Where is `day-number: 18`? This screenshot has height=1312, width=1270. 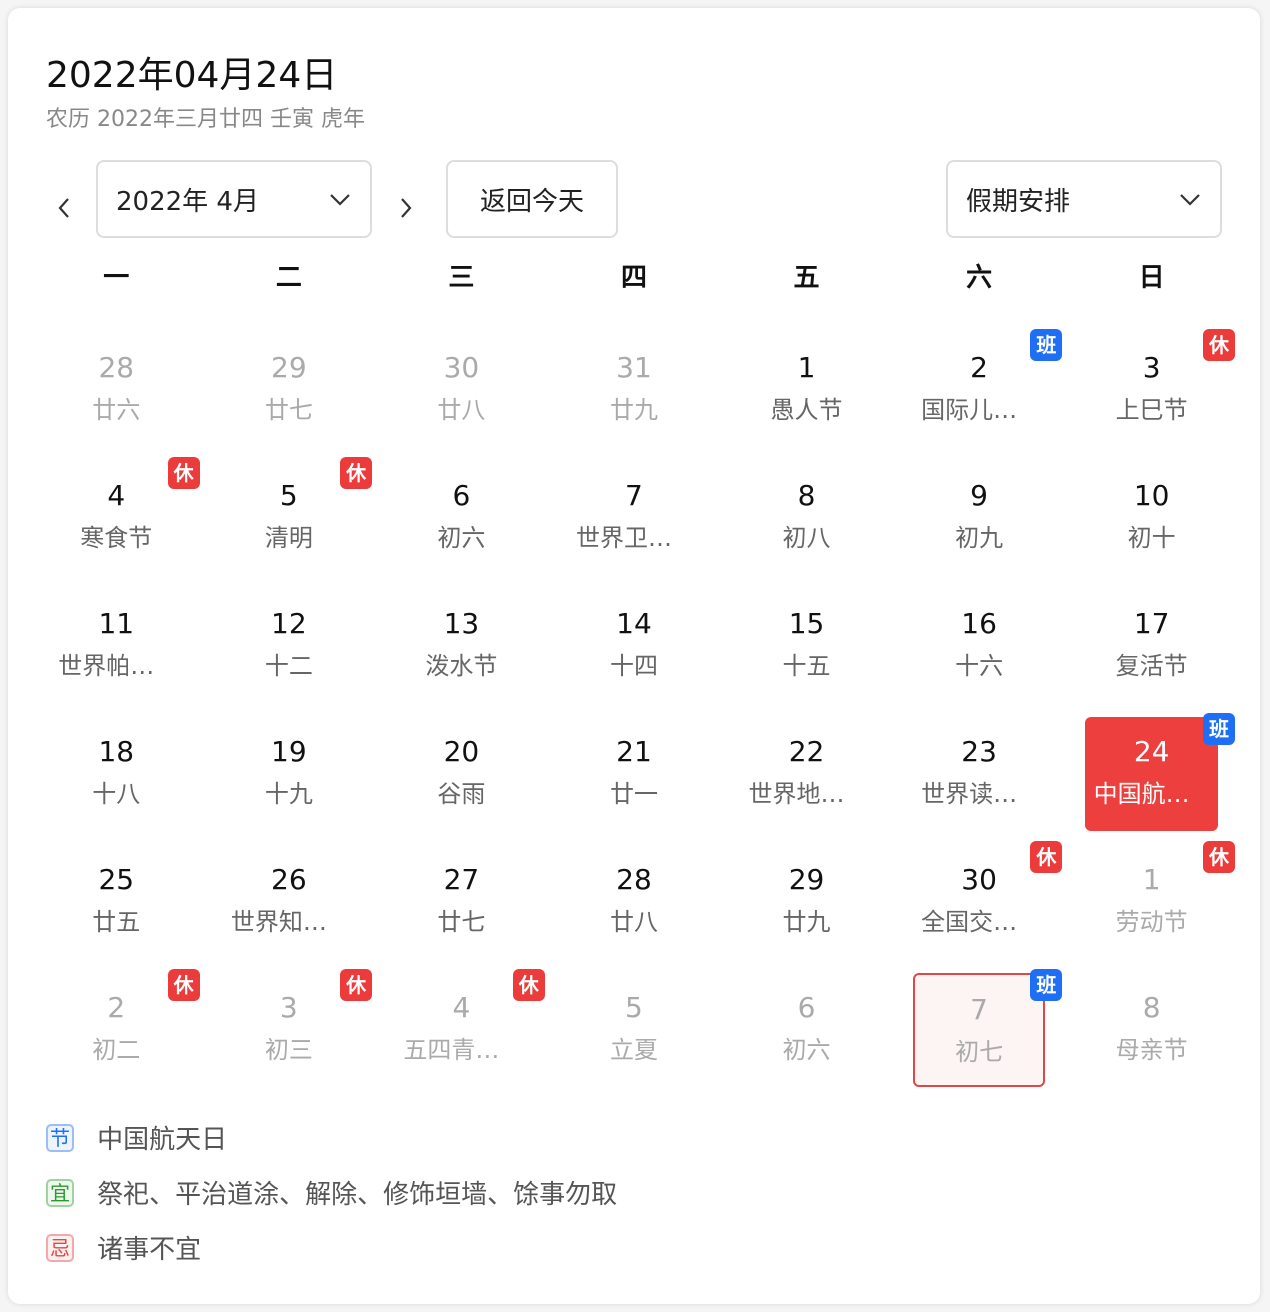 day-number: 18 is located at coordinates (116, 751).